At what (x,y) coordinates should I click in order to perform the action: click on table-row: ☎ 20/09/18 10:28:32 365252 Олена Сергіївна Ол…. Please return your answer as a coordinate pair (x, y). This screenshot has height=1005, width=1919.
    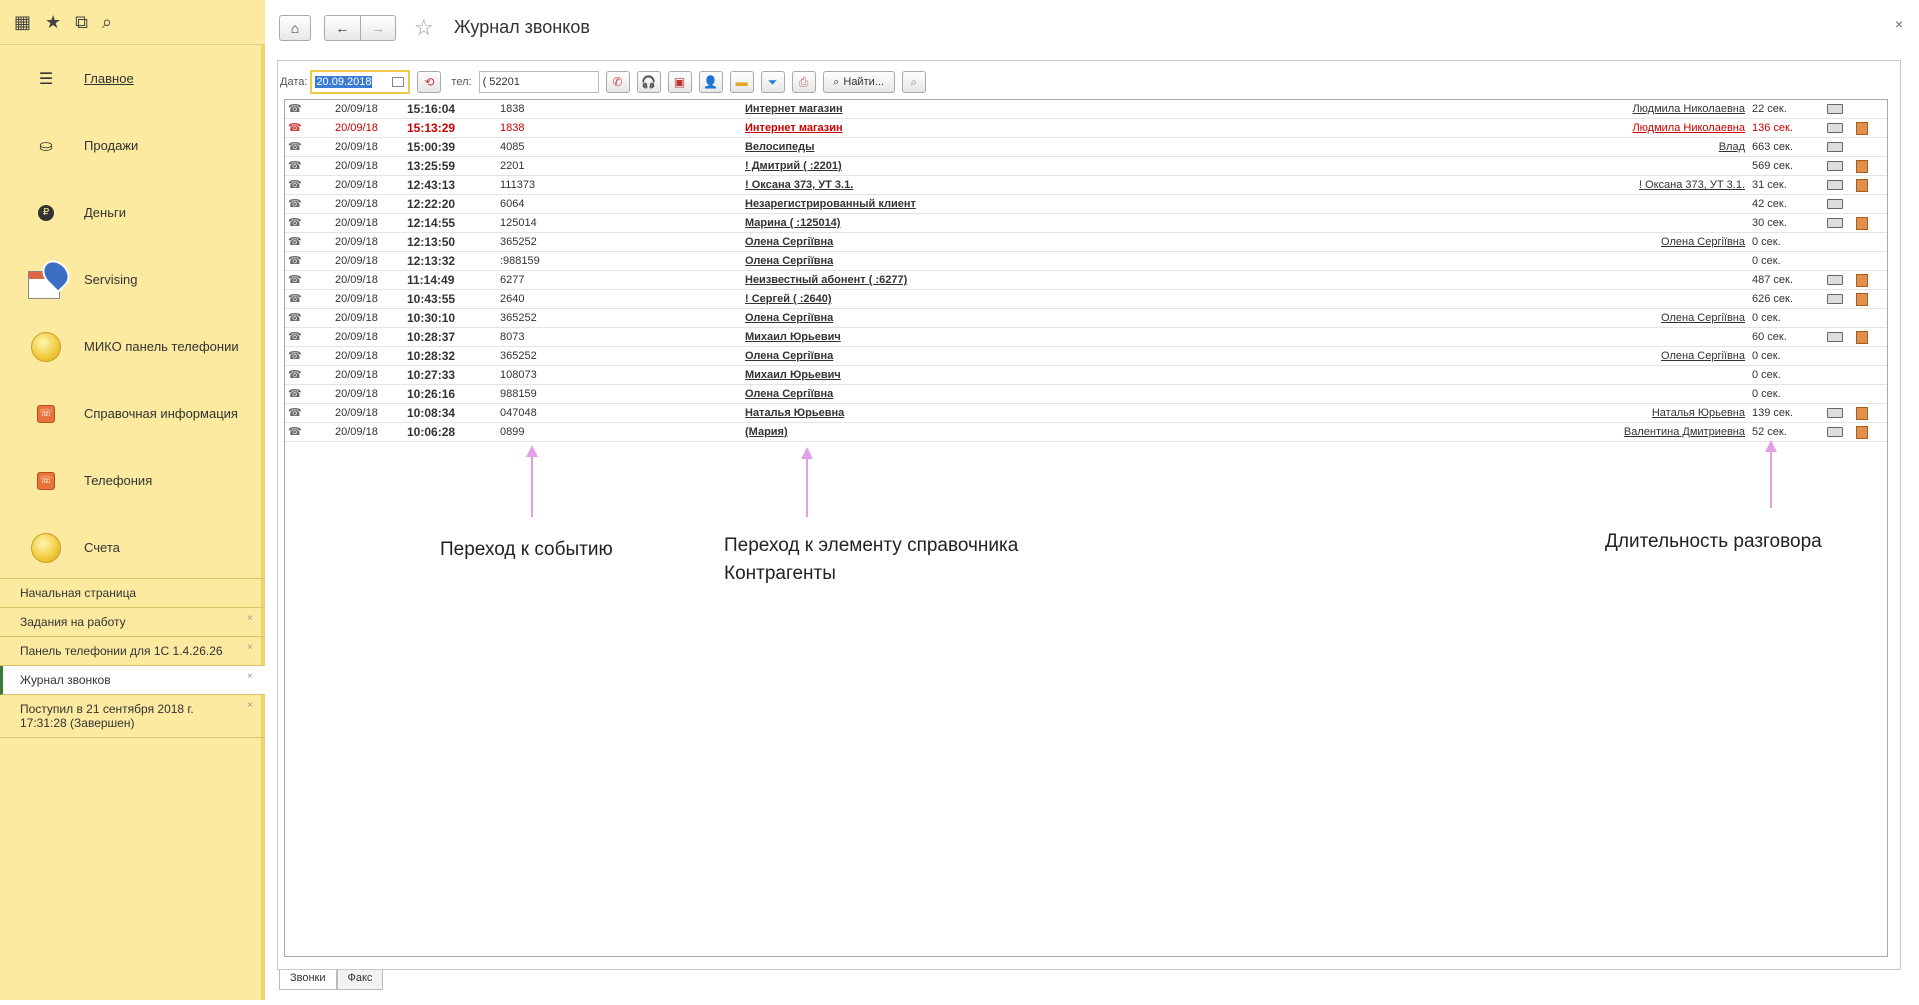
    Looking at the image, I should click on (1086, 356).